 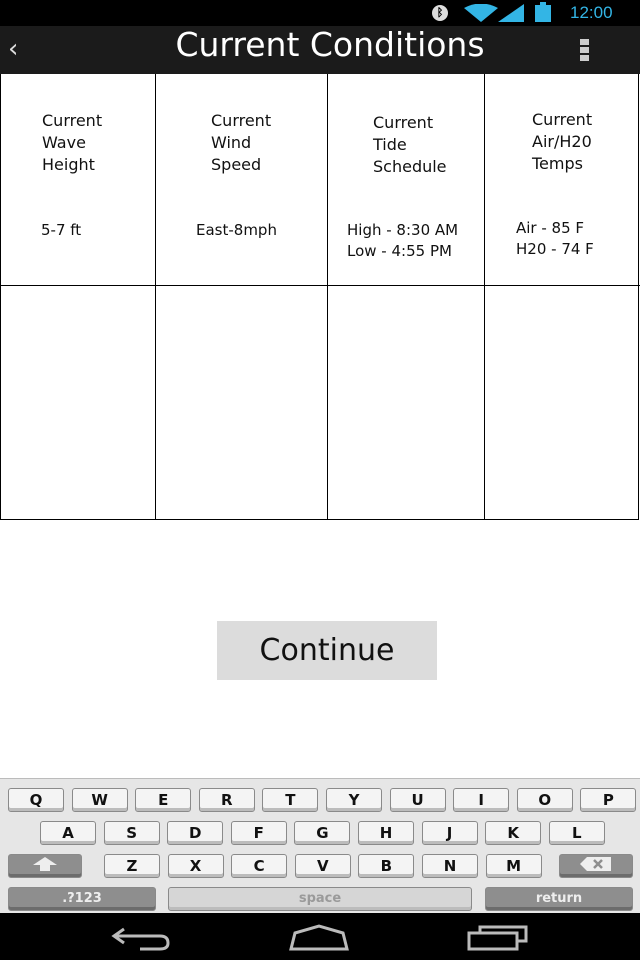 I want to click on shift-arrow-icon, so click(x=45, y=864).